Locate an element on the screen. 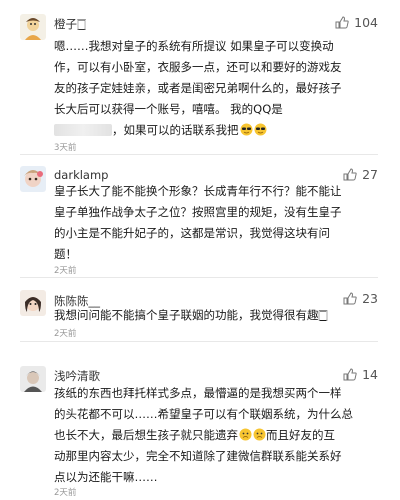 This screenshot has height=500, width=400. username: darklamp is located at coordinates (81, 175).